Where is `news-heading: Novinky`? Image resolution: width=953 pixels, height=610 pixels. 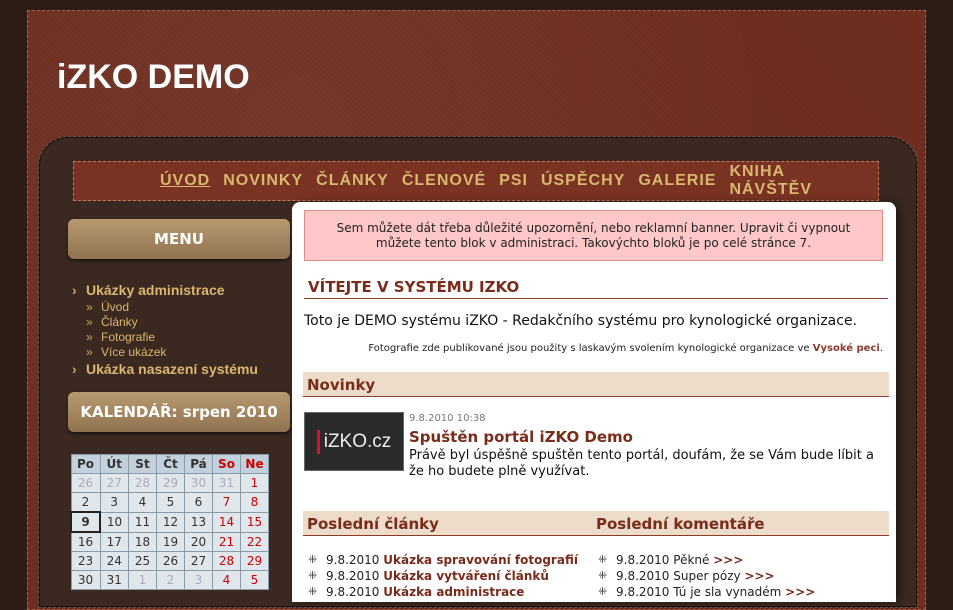 news-heading: Novinky is located at coordinates (596, 384).